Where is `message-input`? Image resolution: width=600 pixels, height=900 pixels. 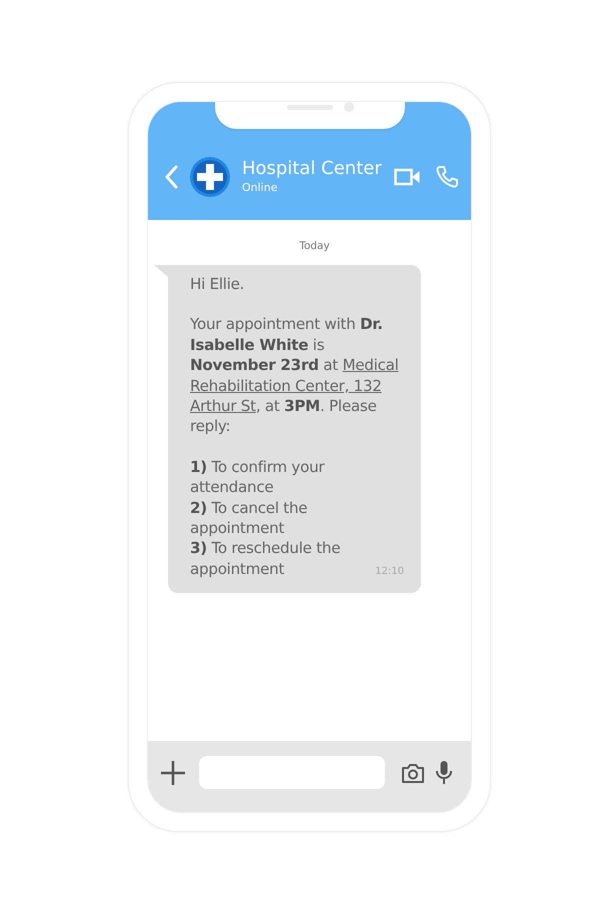 message-input is located at coordinates (292, 772).